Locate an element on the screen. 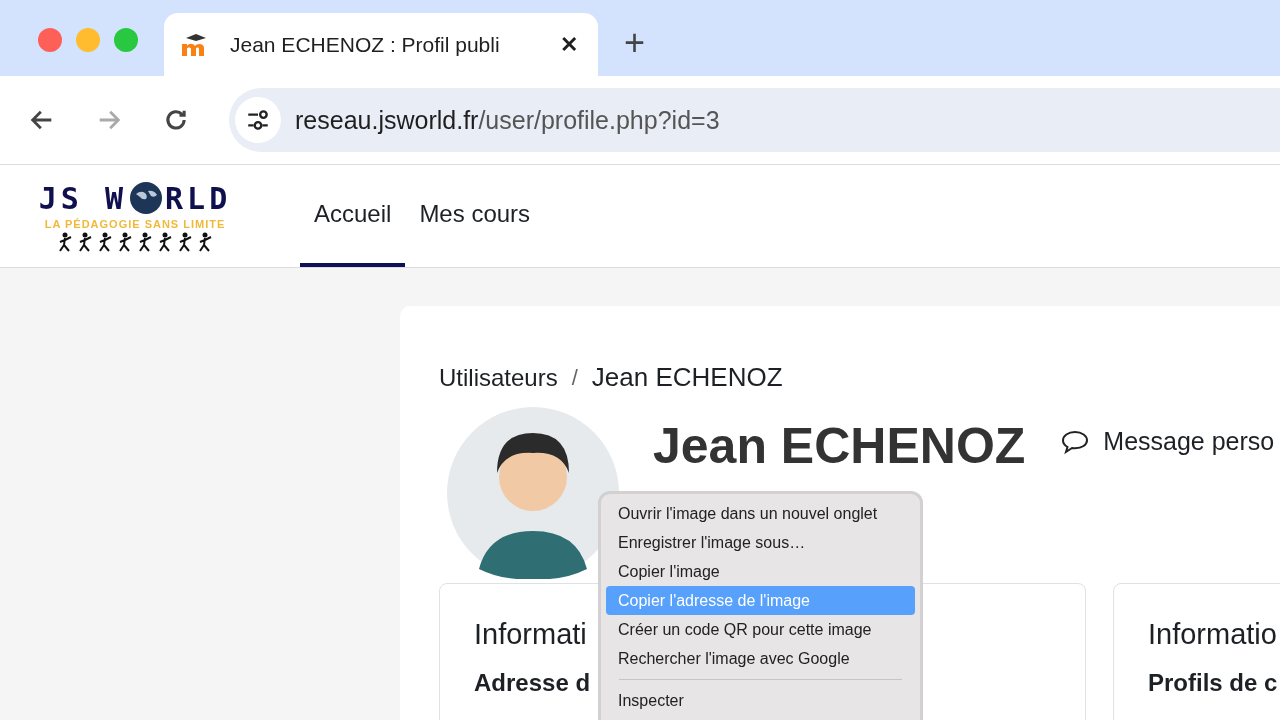  menu-item: Créer un code QR pour cette image is located at coordinates (760, 629).